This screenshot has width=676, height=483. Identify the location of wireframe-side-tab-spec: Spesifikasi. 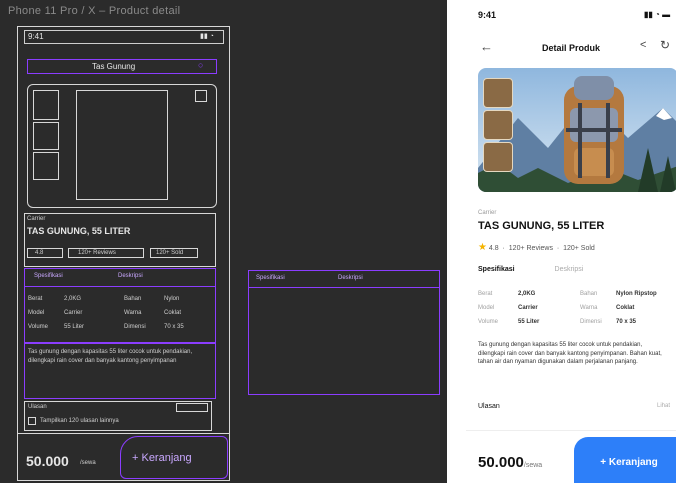
(270, 278).